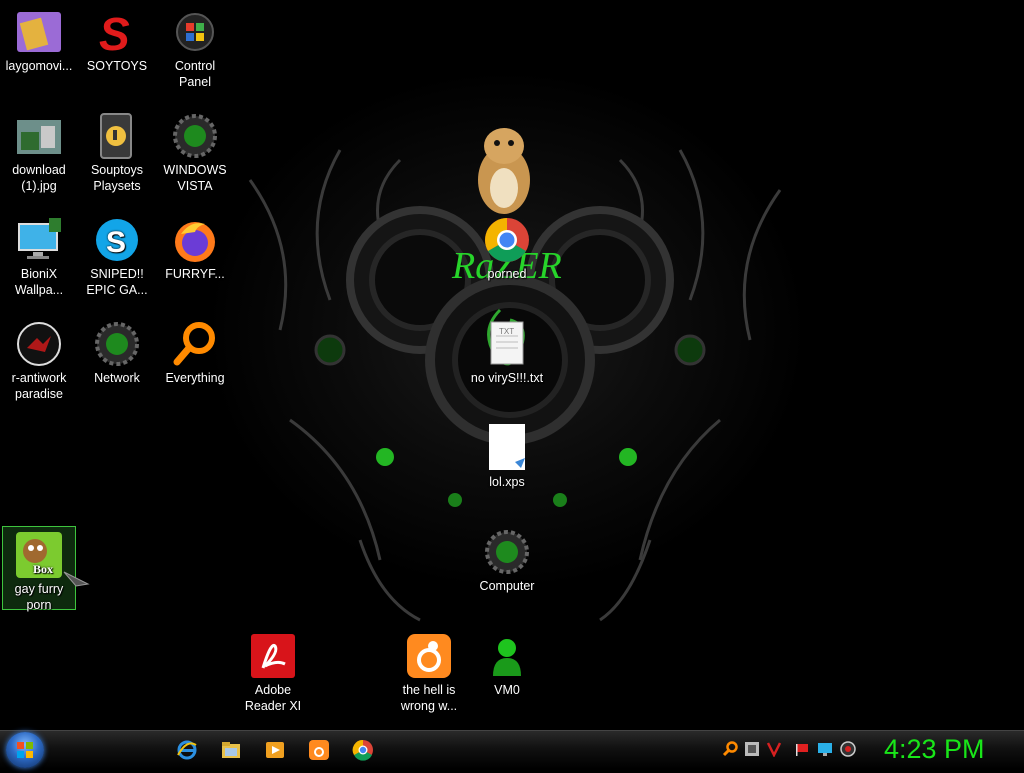  I want to click on icon-label: r-antiwork paradise, so click(39, 386).